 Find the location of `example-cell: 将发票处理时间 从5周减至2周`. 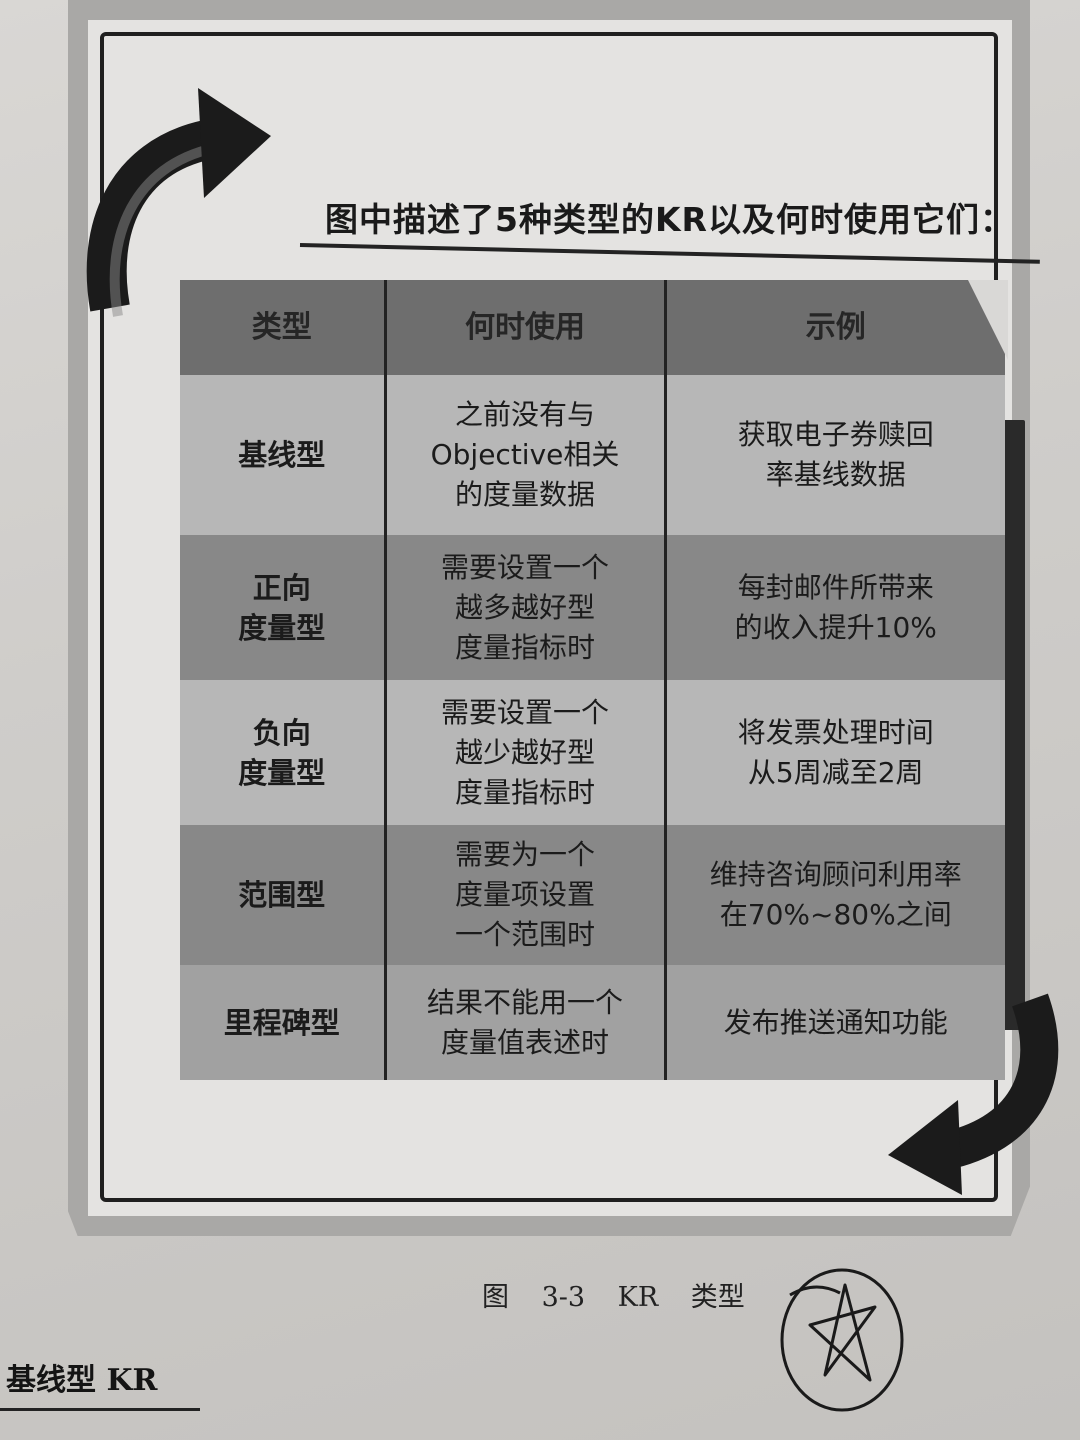

example-cell: 将发票处理时间 从5周减至2周 is located at coordinates (834, 752).